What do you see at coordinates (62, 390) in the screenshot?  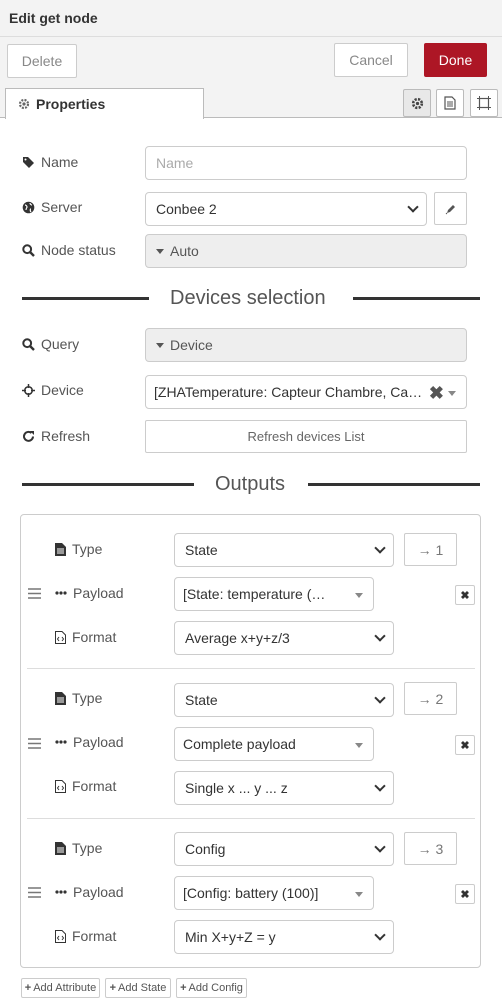 I see `device-label-text: Device` at bounding box center [62, 390].